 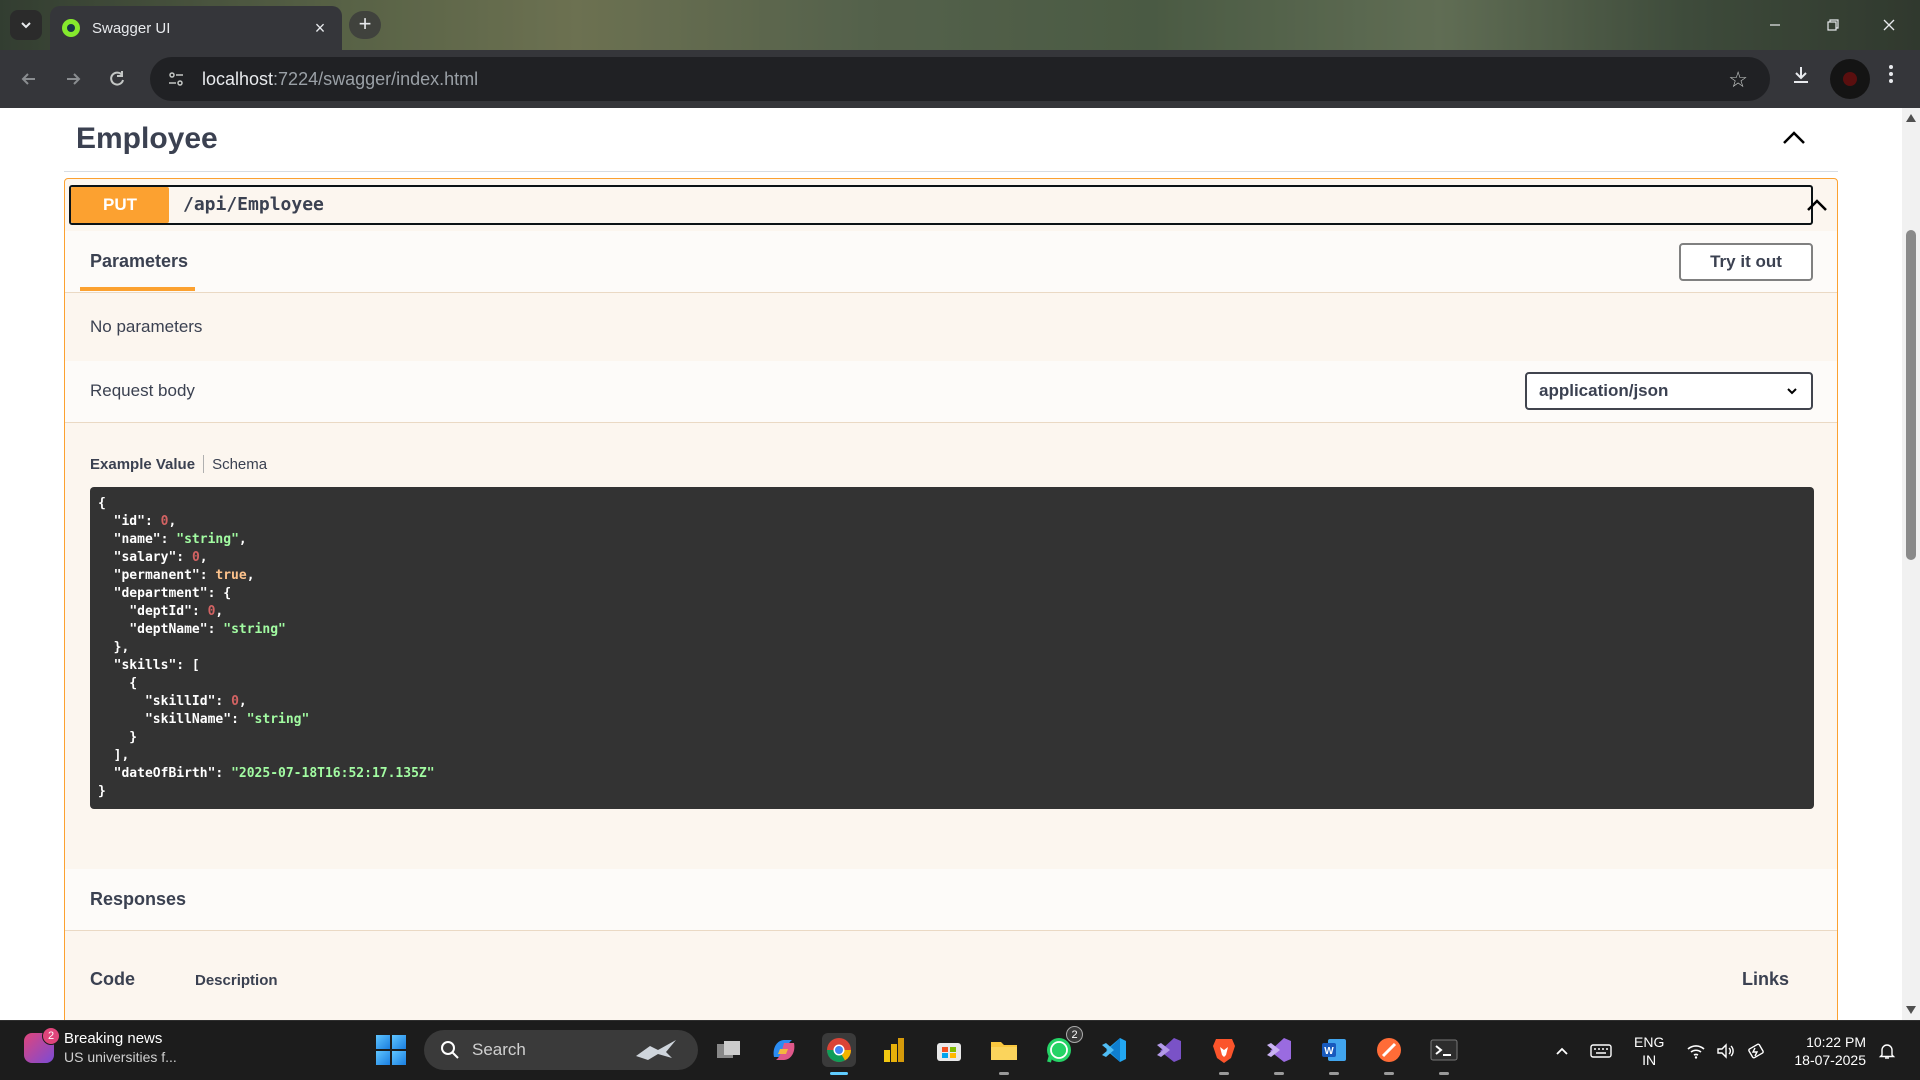 I want to click on visual-studio-icon, so click(x=1169, y=1050).